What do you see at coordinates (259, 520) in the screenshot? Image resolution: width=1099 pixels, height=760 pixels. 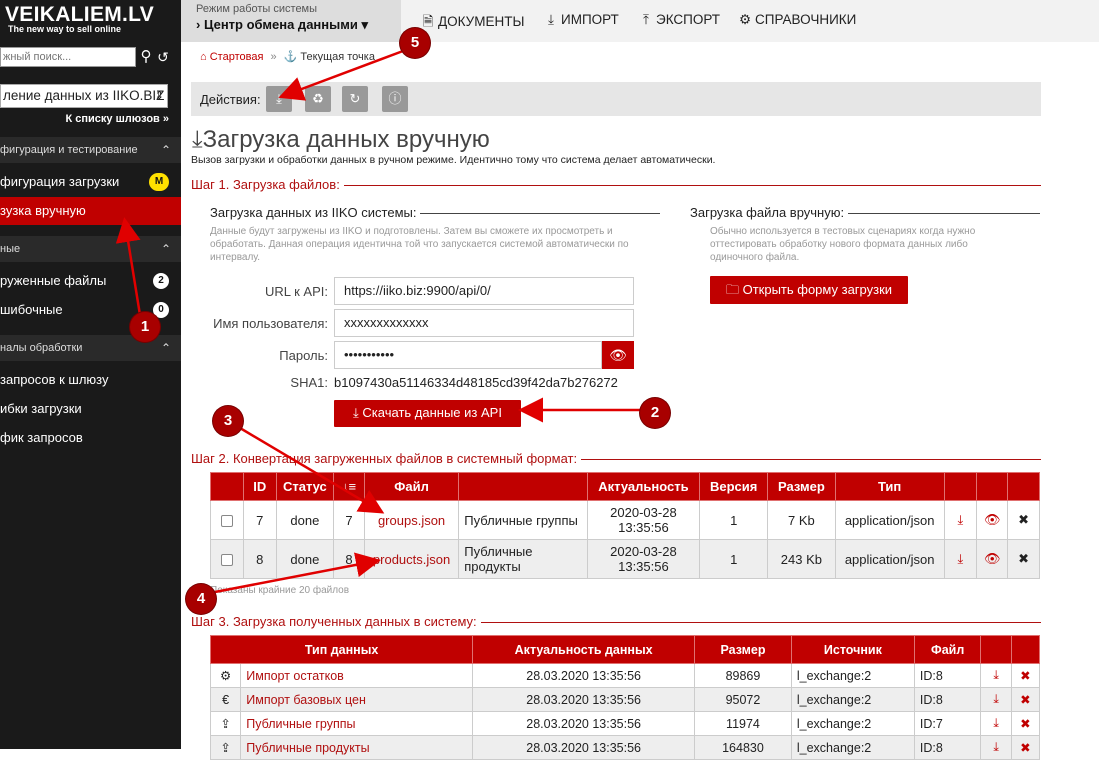 I see `id-cell: 7` at bounding box center [259, 520].